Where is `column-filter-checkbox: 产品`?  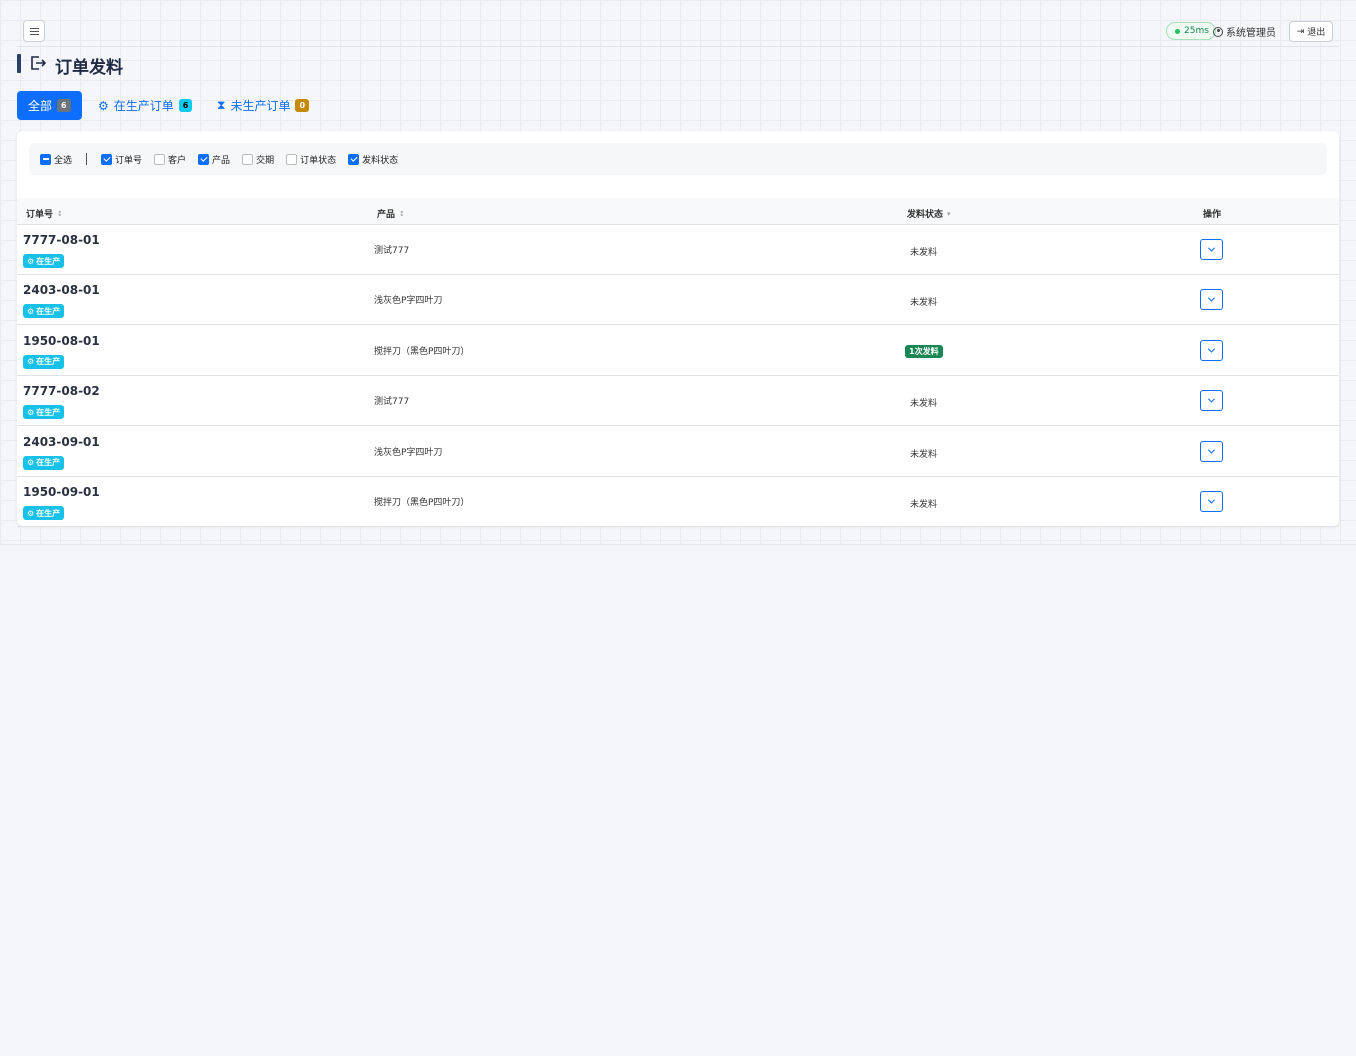
column-filter-checkbox: 产品 is located at coordinates (214, 159).